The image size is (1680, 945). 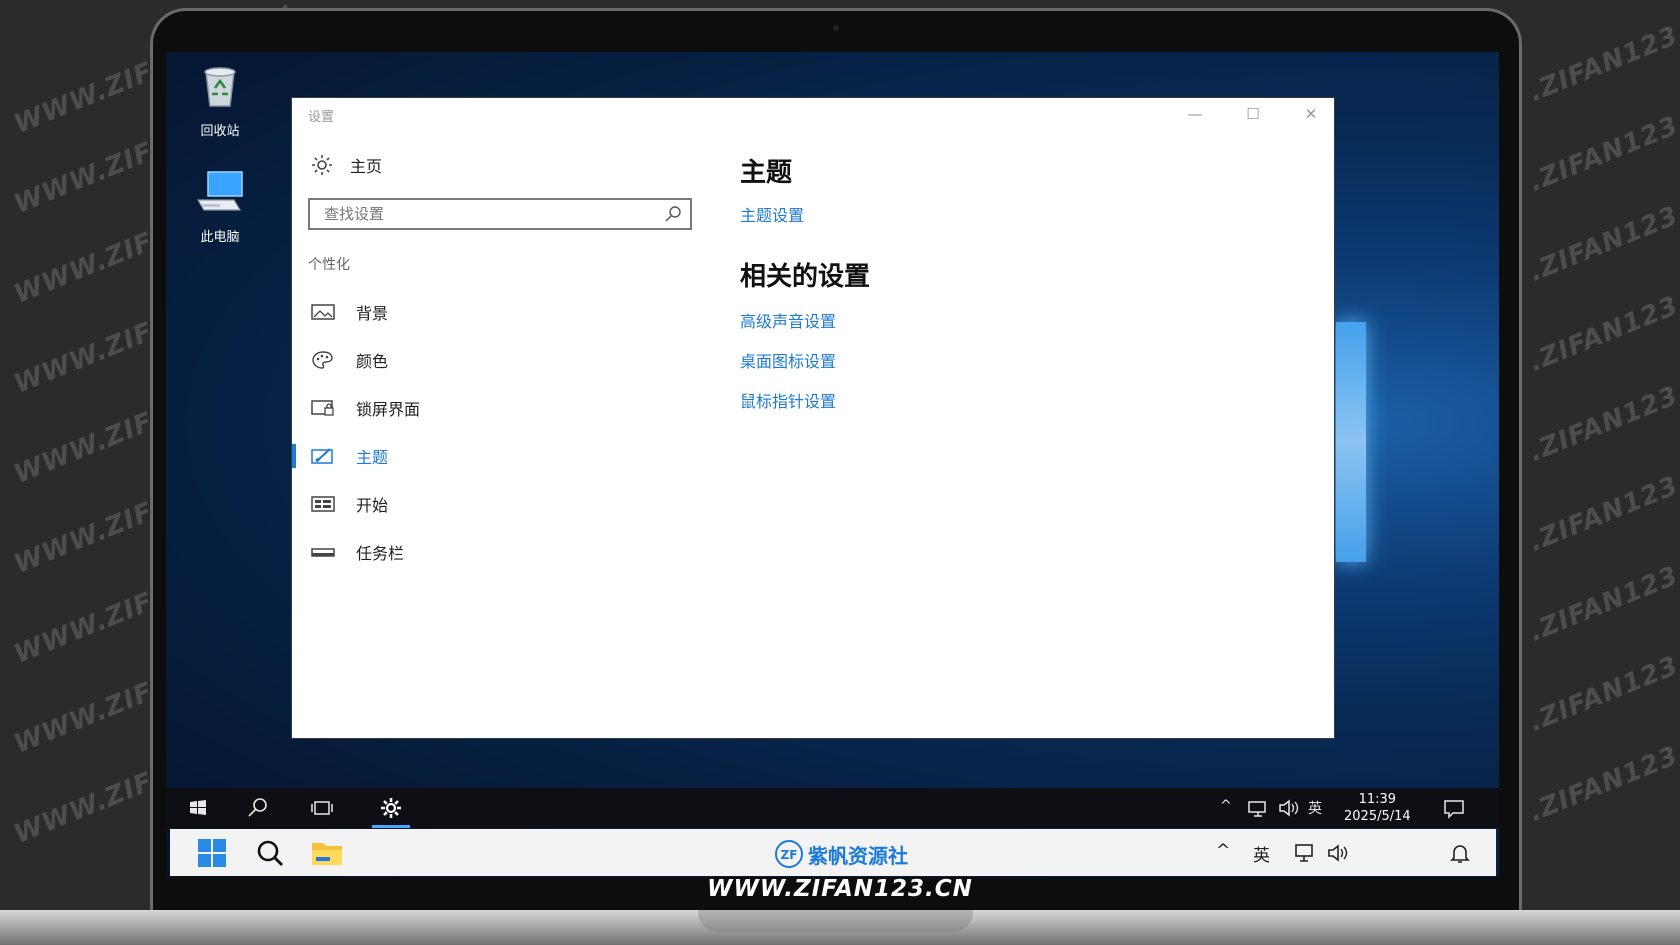 I want to click on sidebar-item-lock-screen: 锁屏界面, so click(x=492, y=408).